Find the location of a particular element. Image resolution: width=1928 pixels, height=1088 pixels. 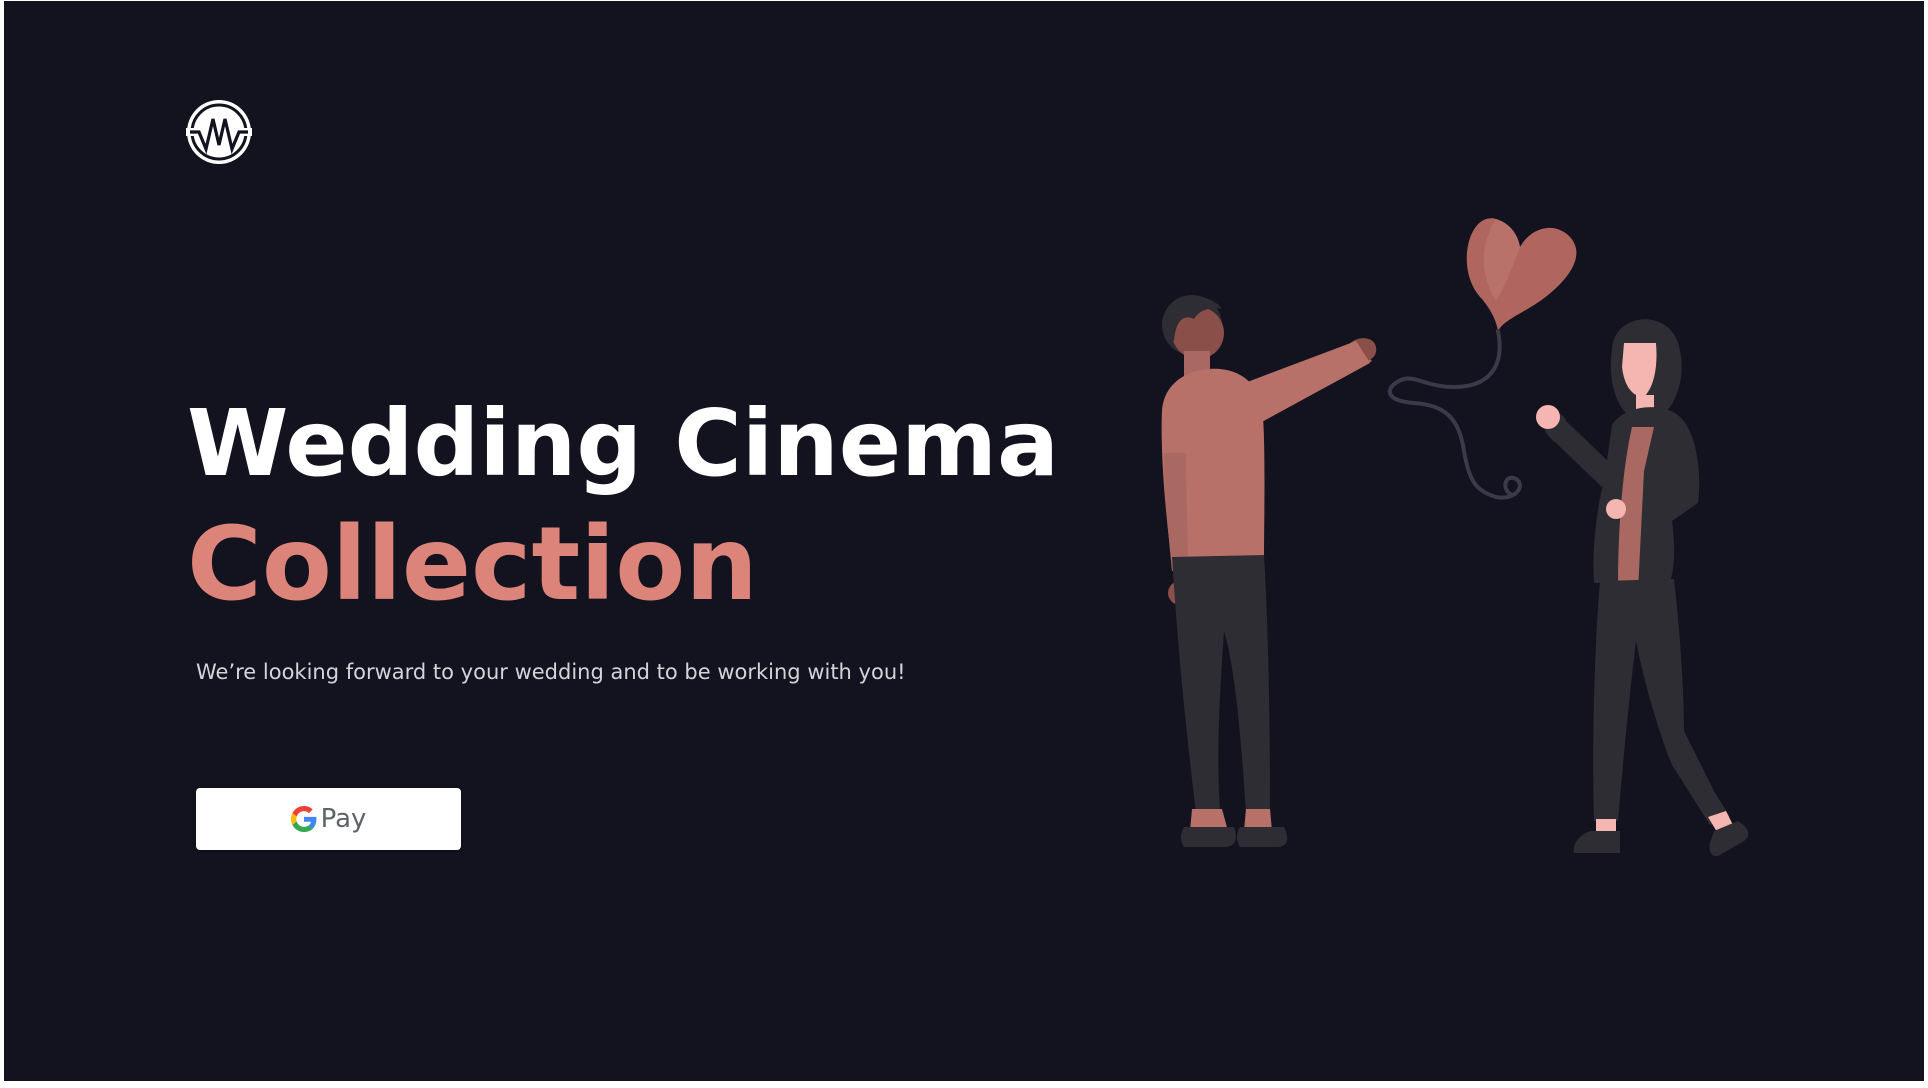

w-circle-logo-icon is located at coordinates (219, 132).